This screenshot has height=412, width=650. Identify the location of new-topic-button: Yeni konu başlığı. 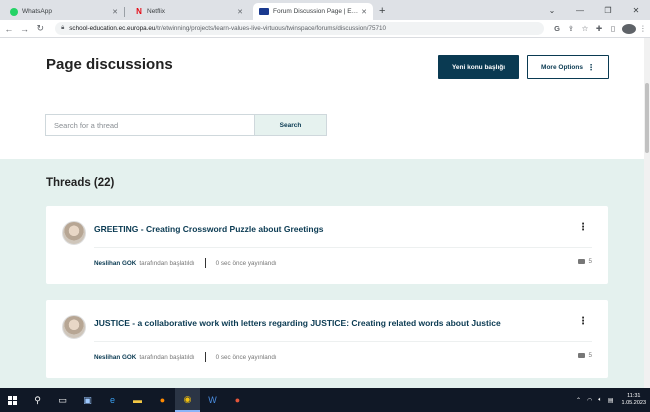
(478, 67).